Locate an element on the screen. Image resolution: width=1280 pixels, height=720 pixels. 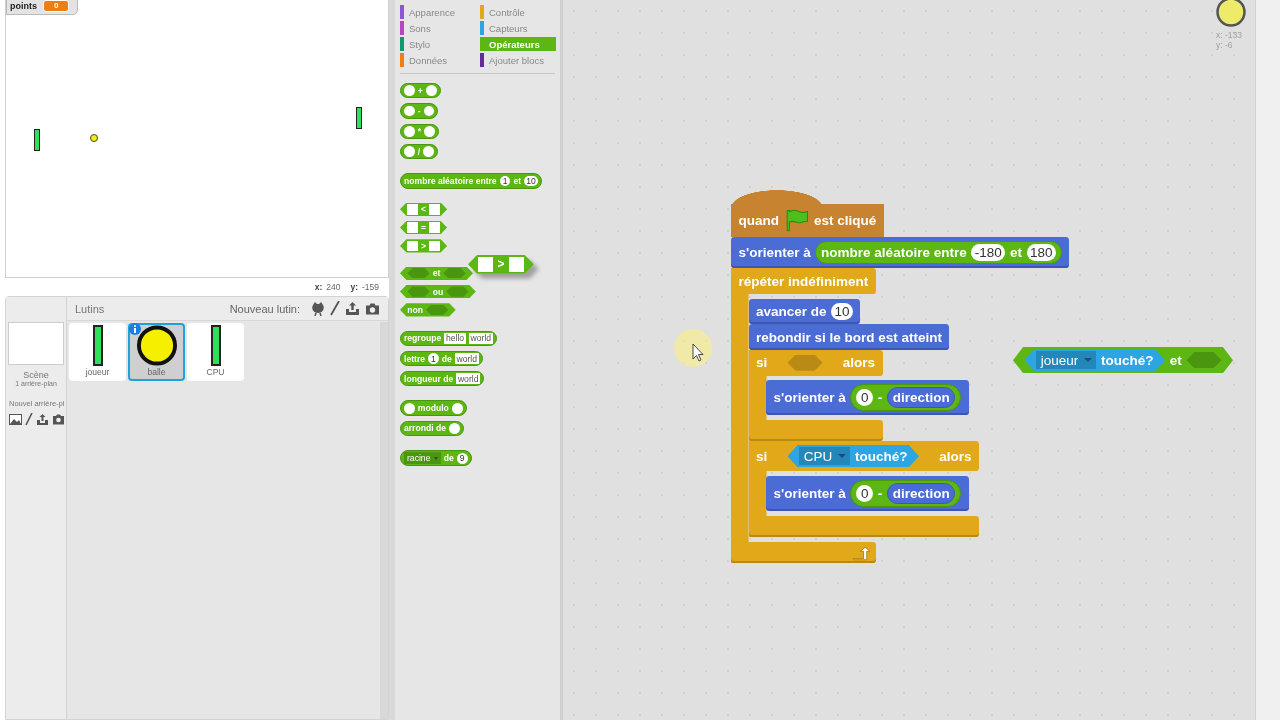
reporter-block: lettre 1 de world is located at coordinates (441, 358).